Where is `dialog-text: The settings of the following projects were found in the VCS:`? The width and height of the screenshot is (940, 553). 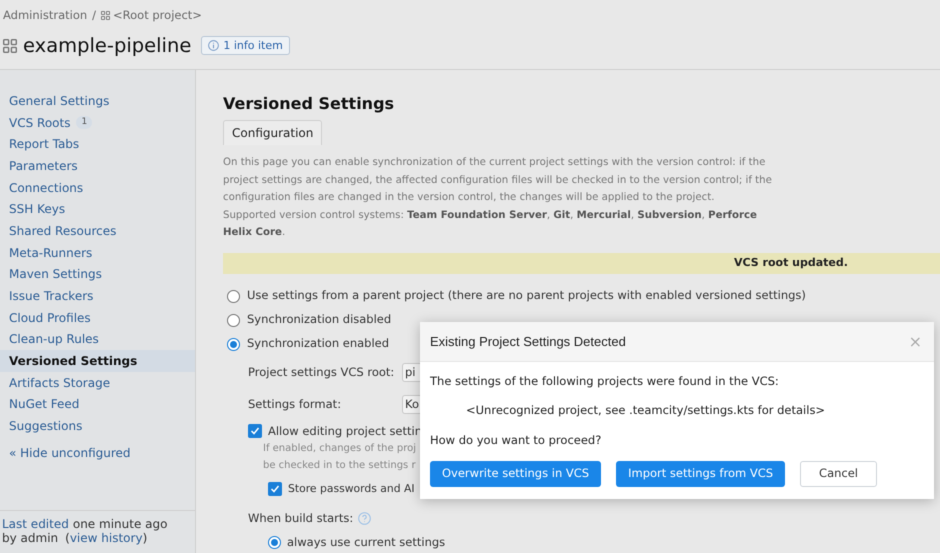
dialog-text: The settings of the following projects were found in the VCS: is located at coordinates (605, 381).